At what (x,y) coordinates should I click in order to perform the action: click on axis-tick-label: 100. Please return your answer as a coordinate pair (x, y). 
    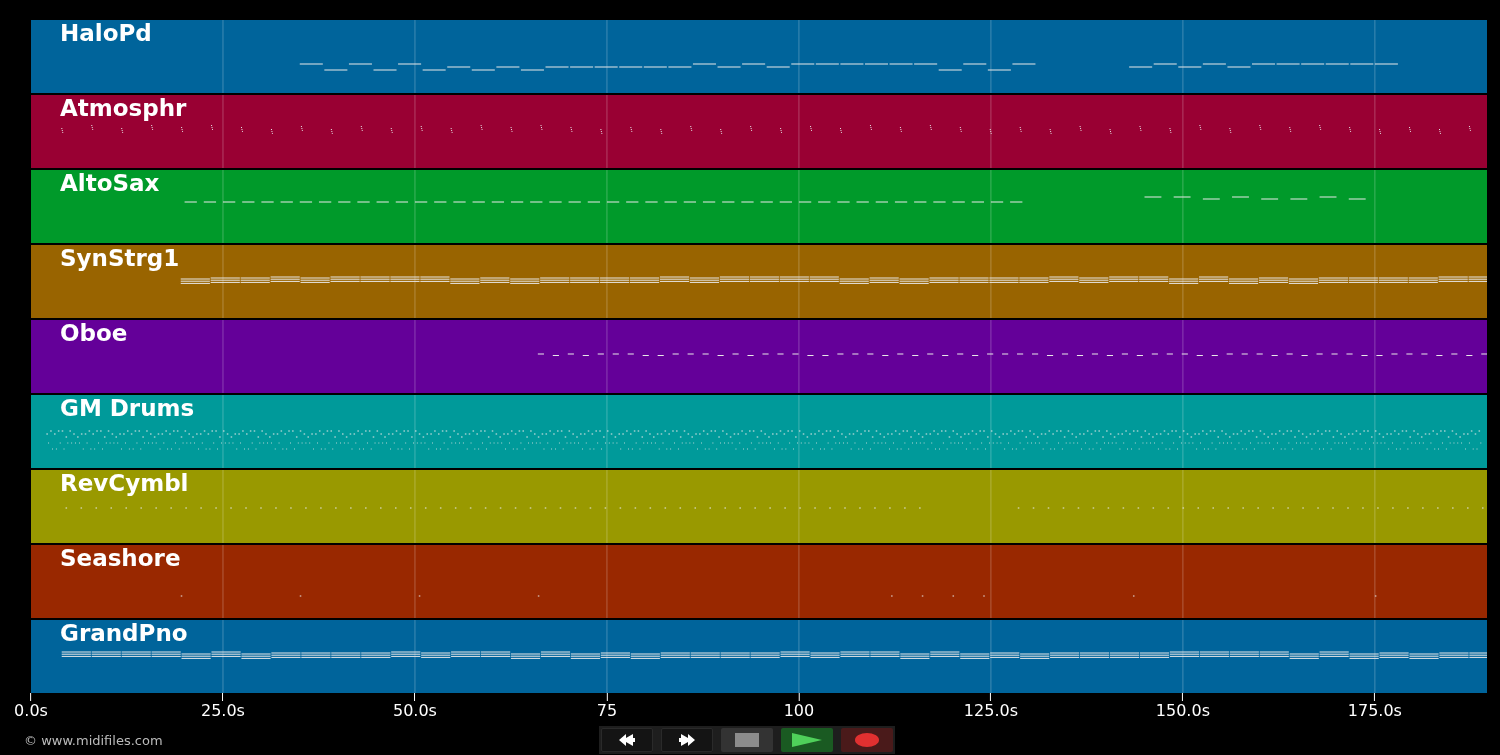
    Looking at the image, I should click on (799, 711).